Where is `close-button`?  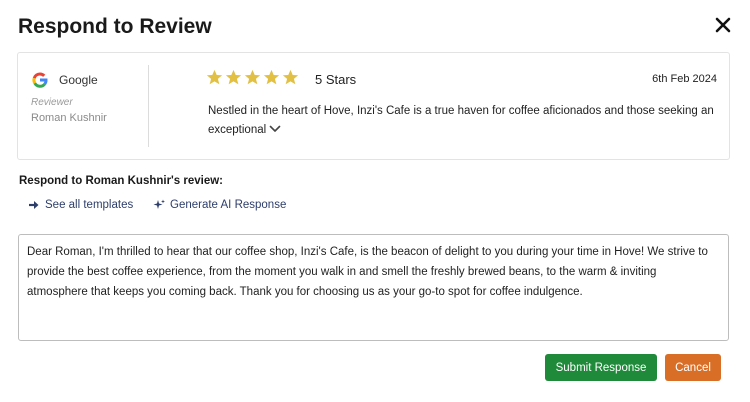
close-button is located at coordinates (723, 25).